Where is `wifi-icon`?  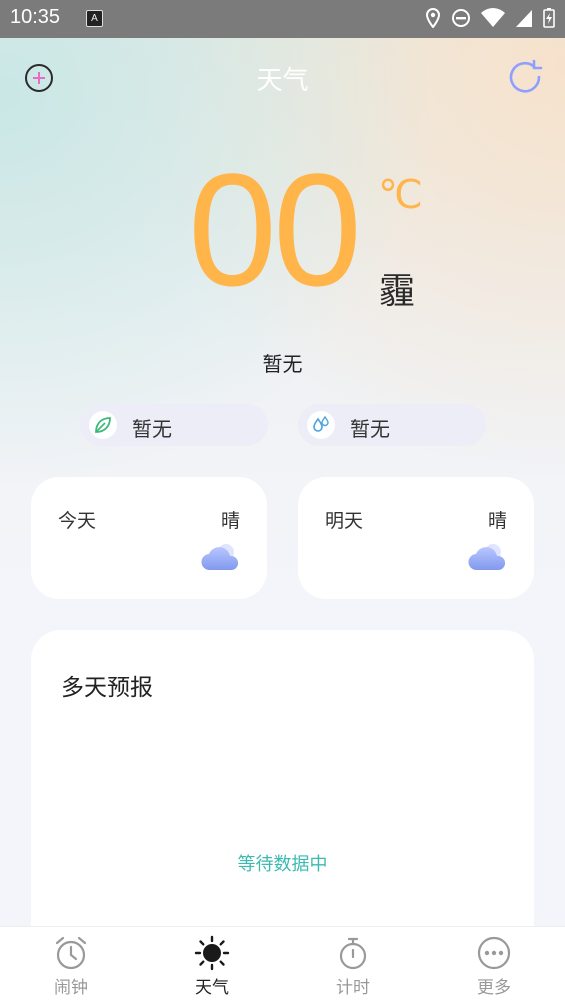 wifi-icon is located at coordinates (493, 17).